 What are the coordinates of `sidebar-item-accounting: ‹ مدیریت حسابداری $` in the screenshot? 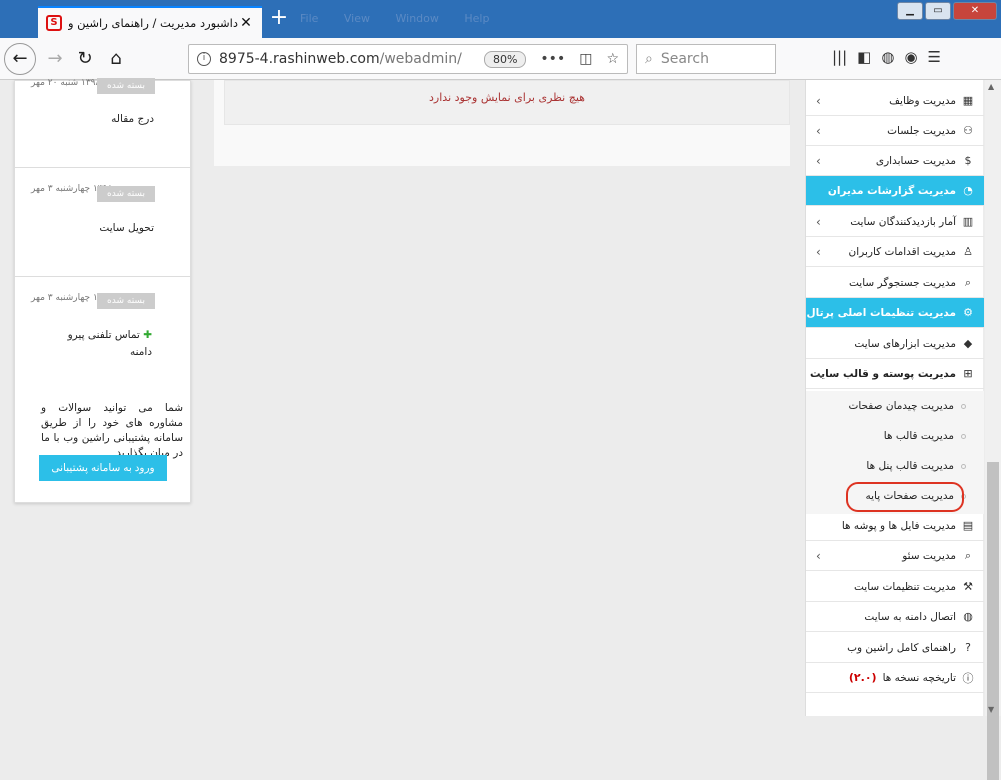 It's located at (895, 161).